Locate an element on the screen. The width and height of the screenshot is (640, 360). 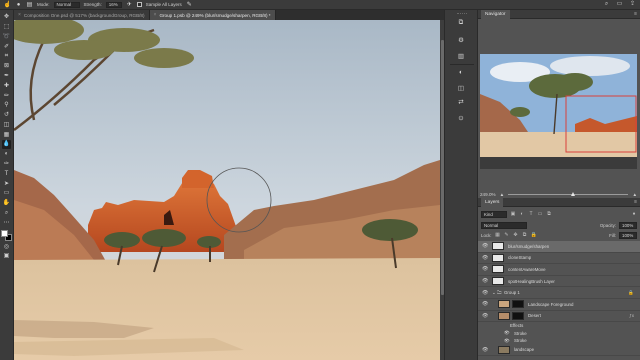
fill-input: 100% is located at coordinates (628, 235).